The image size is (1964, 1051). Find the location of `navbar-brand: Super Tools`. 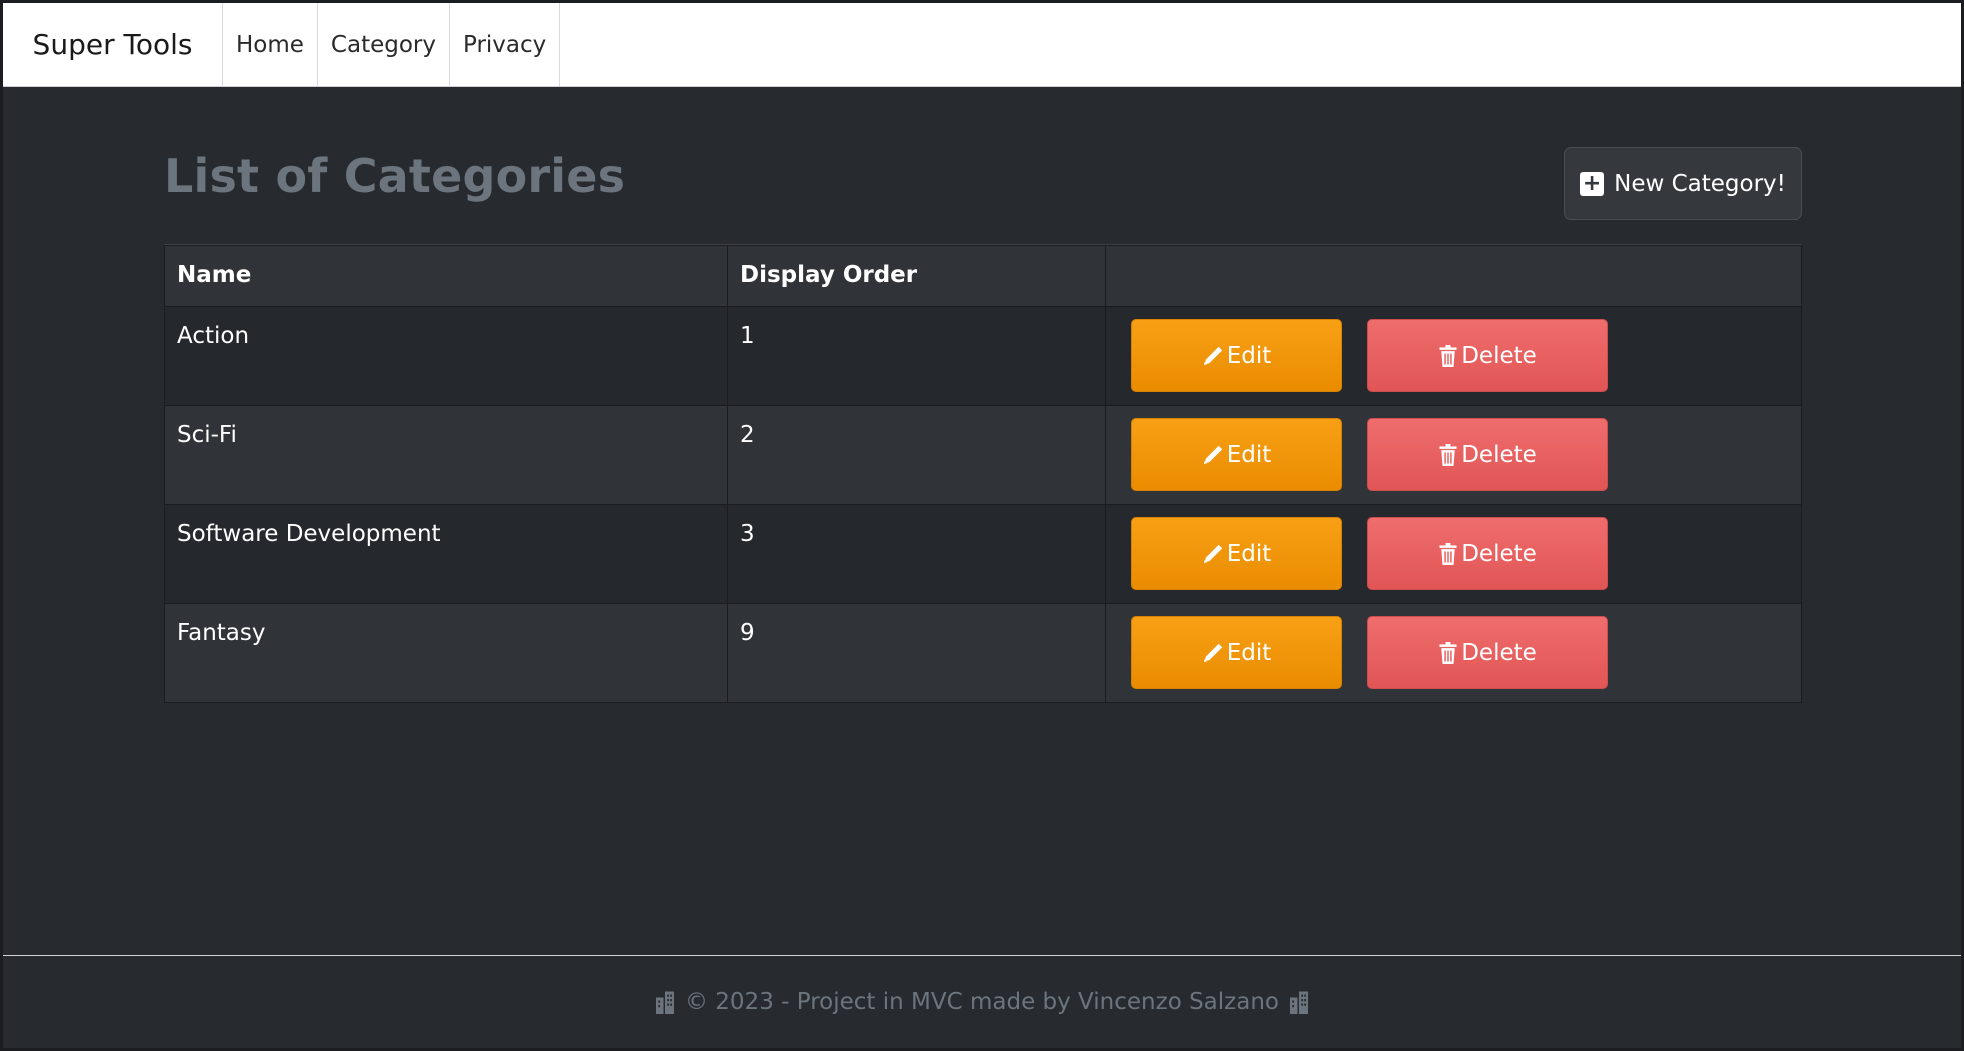

navbar-brand: Super Tools is located at coordinates (113, 44).